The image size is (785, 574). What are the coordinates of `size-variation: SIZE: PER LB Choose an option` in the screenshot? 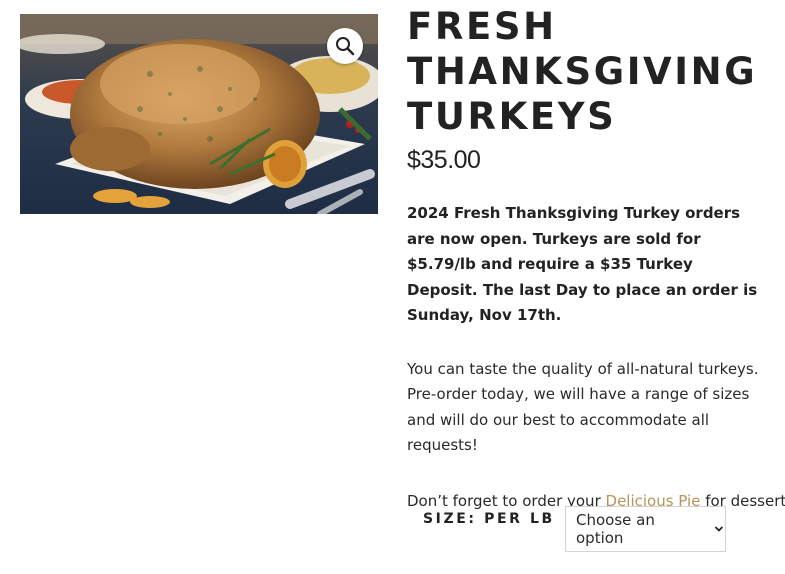 It's located at (583, 530).